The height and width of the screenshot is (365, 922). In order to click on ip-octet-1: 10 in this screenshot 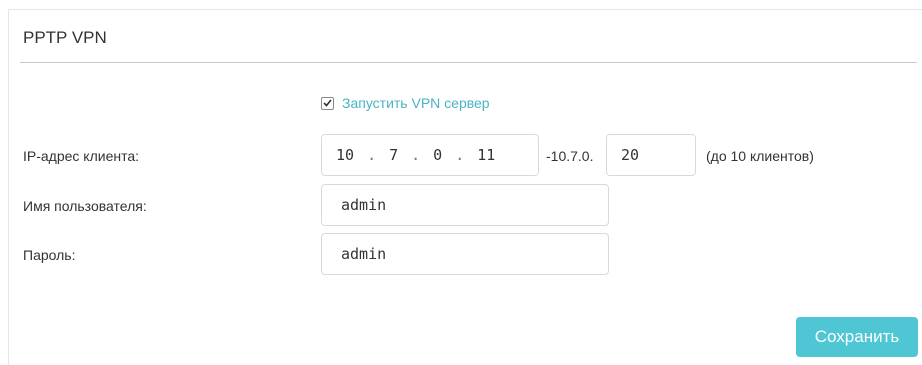, I will do `click(345, 155)`.